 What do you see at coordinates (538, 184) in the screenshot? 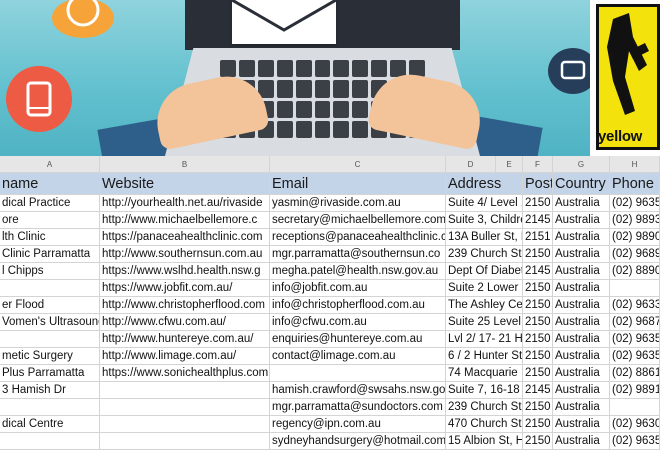
I see `header-cell: Post` at bounding box center [538, 184].